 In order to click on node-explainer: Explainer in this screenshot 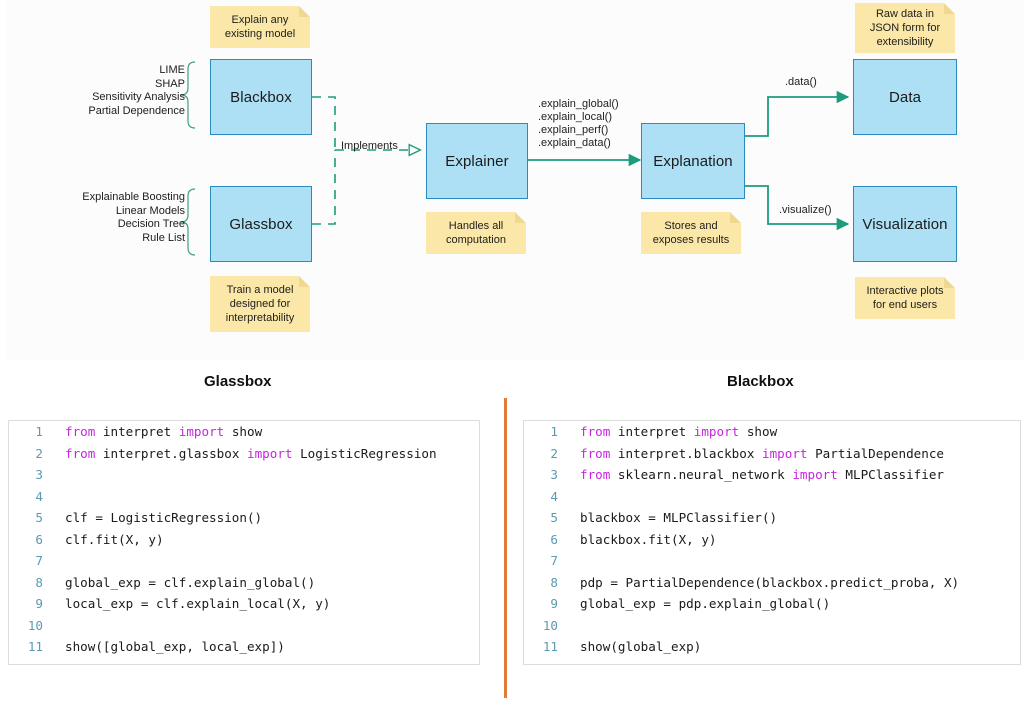, I will do `click(477, 161)`.